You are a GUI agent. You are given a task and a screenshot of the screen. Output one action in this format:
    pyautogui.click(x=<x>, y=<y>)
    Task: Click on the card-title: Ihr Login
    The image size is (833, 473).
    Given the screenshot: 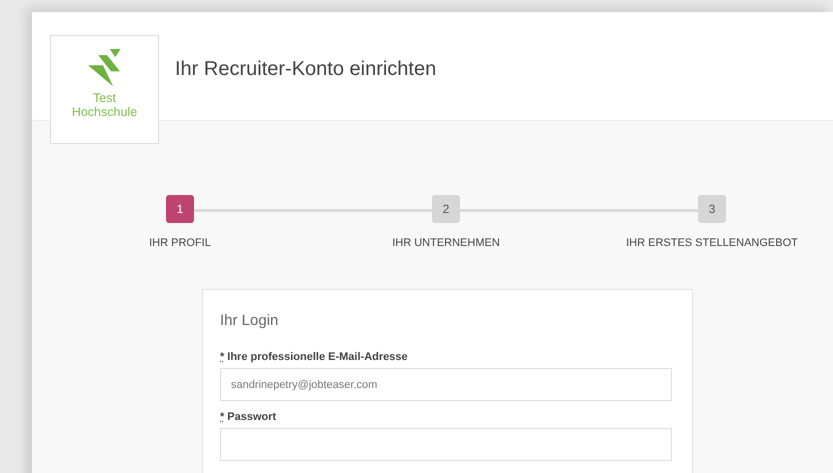 What is the action you would take?
    pyautogui.click(x=250, y=320)
    